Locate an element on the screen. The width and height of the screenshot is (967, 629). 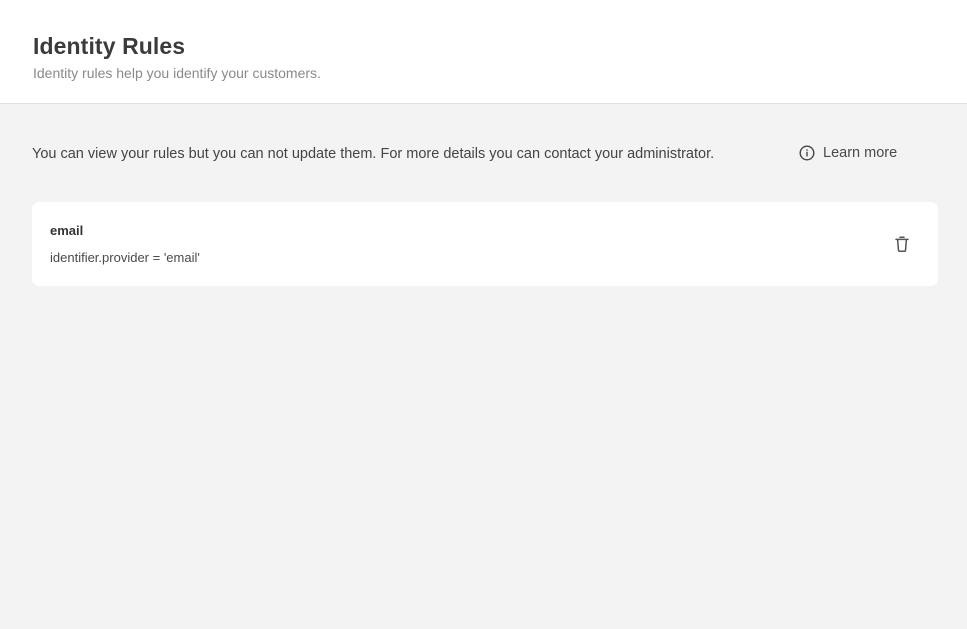
info-circle-icon is located at coordinates (807, 153).